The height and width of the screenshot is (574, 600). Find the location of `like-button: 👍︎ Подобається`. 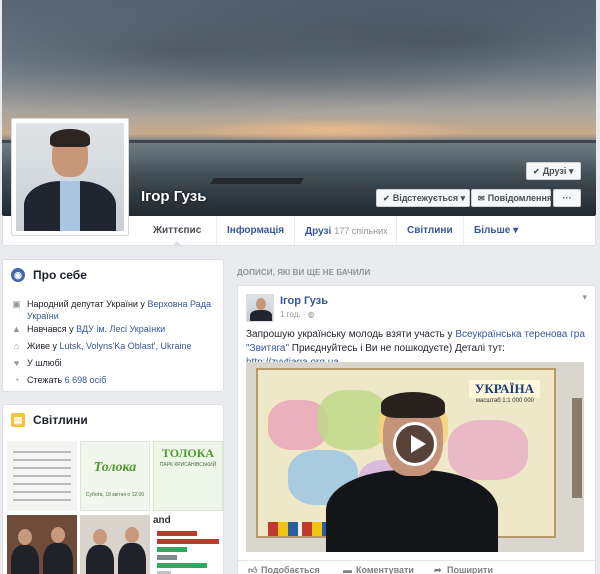

like-button: 👍︎ Подобається is located at coordinates (284, 569).